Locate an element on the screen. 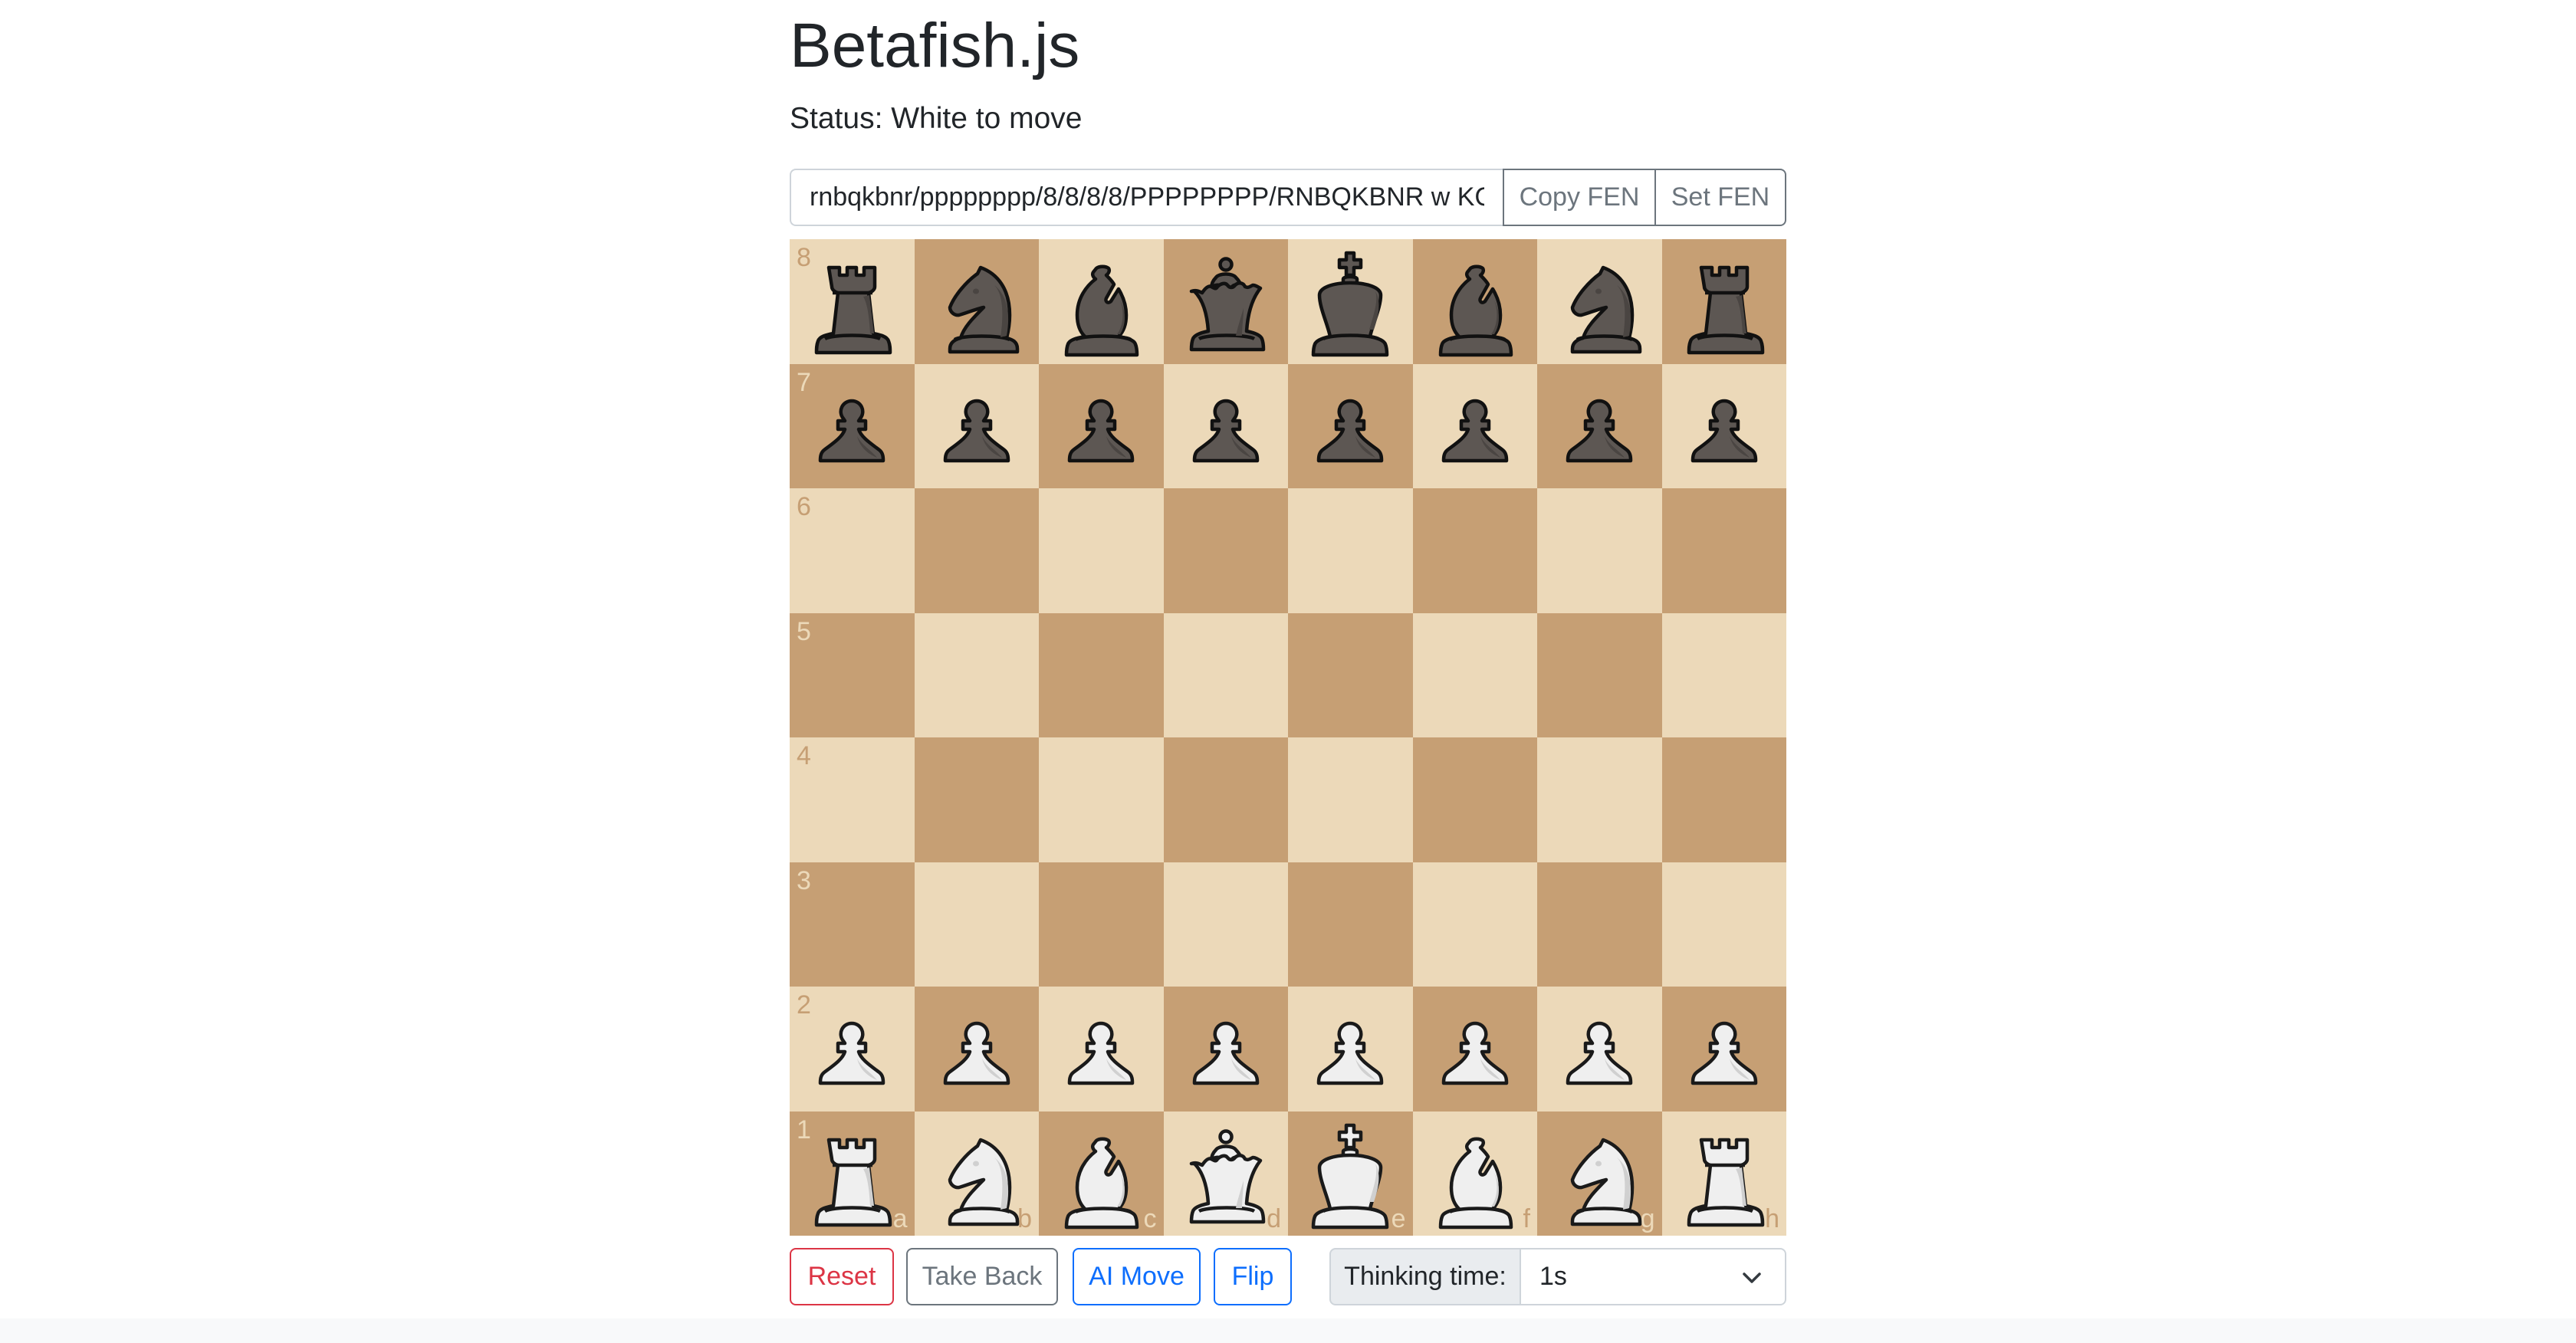 This screenshot has height=1343, width=2576. square-c1: c is located at coordinates (1102, 1174).